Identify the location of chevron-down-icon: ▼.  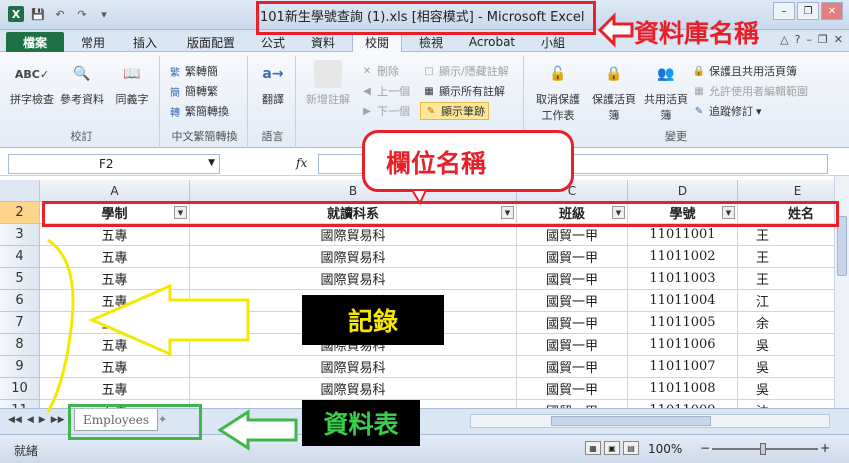
(211, 163).